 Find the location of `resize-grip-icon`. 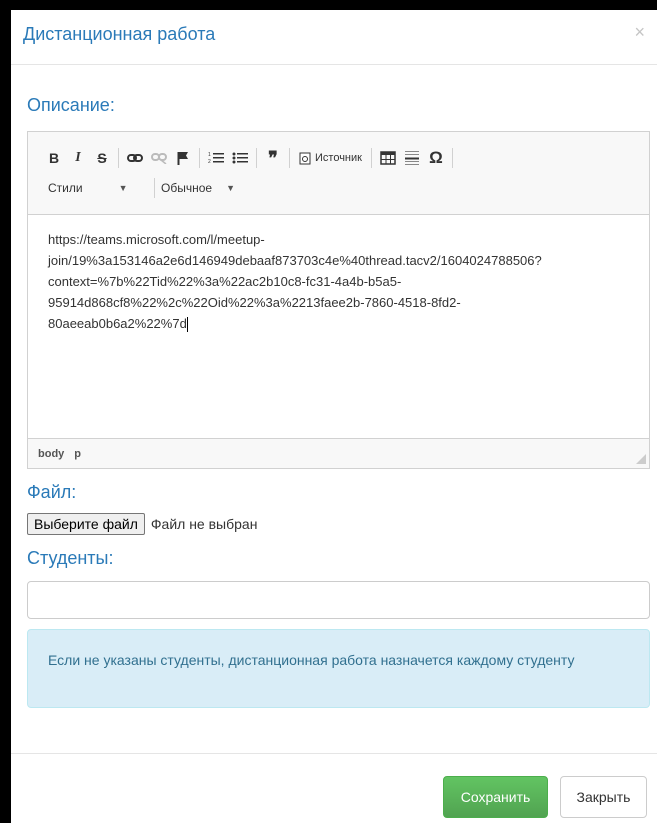

resize-grip-icon is located at coordinates (641, 459).